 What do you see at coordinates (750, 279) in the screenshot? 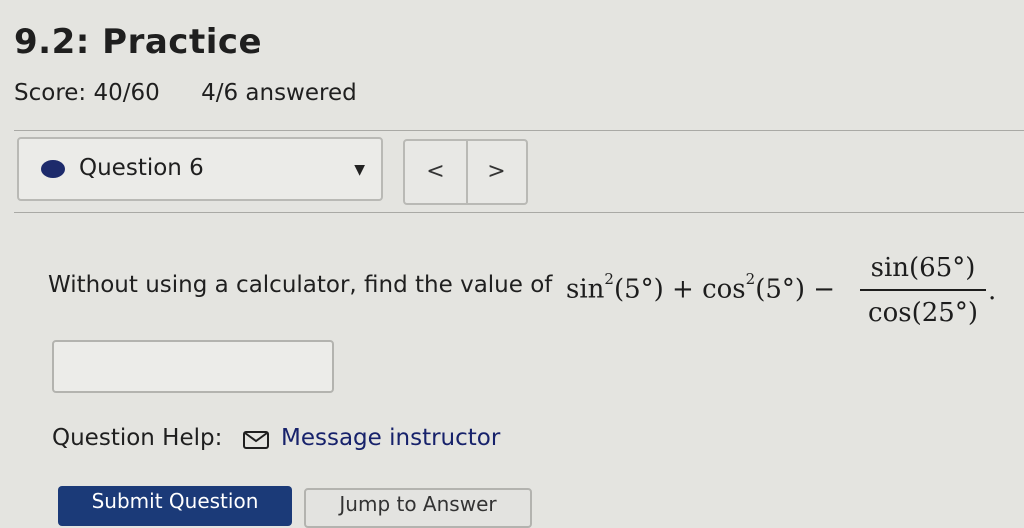
I see `math-exponent-2: 2` at bounding box center [750, 279].